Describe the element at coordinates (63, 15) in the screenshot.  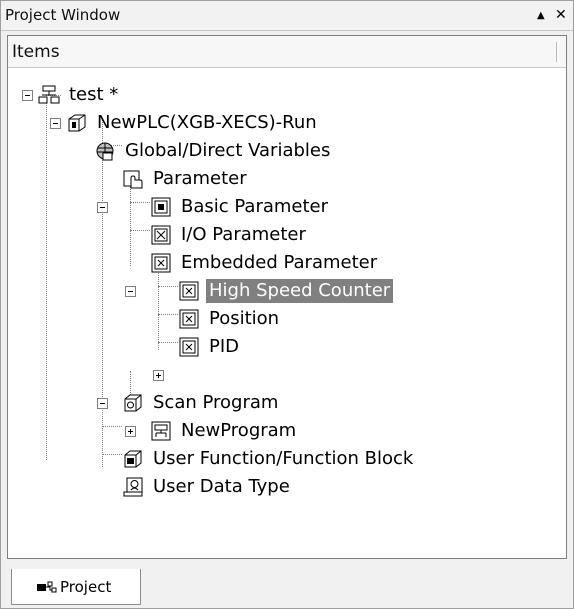
I see `window-title: Project Window` at that location.